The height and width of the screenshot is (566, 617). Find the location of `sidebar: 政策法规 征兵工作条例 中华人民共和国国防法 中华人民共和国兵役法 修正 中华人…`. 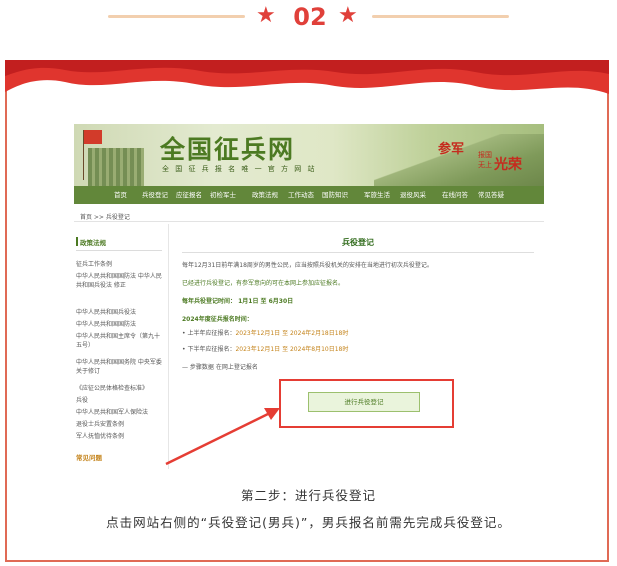

sidebar: 政策法规 征兵工作条例 中华人民共和国国防法 中华人民共和国兵役法 修正 中华人… is located at coordinates (120, 346).